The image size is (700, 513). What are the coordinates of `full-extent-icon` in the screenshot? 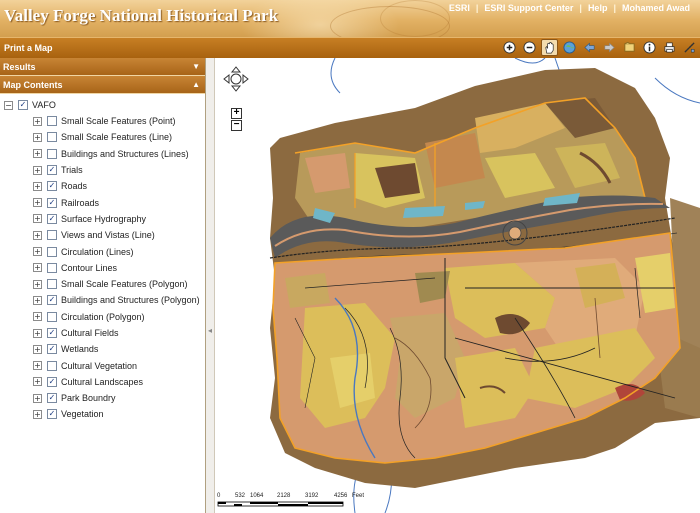 It's located at (569, 47).